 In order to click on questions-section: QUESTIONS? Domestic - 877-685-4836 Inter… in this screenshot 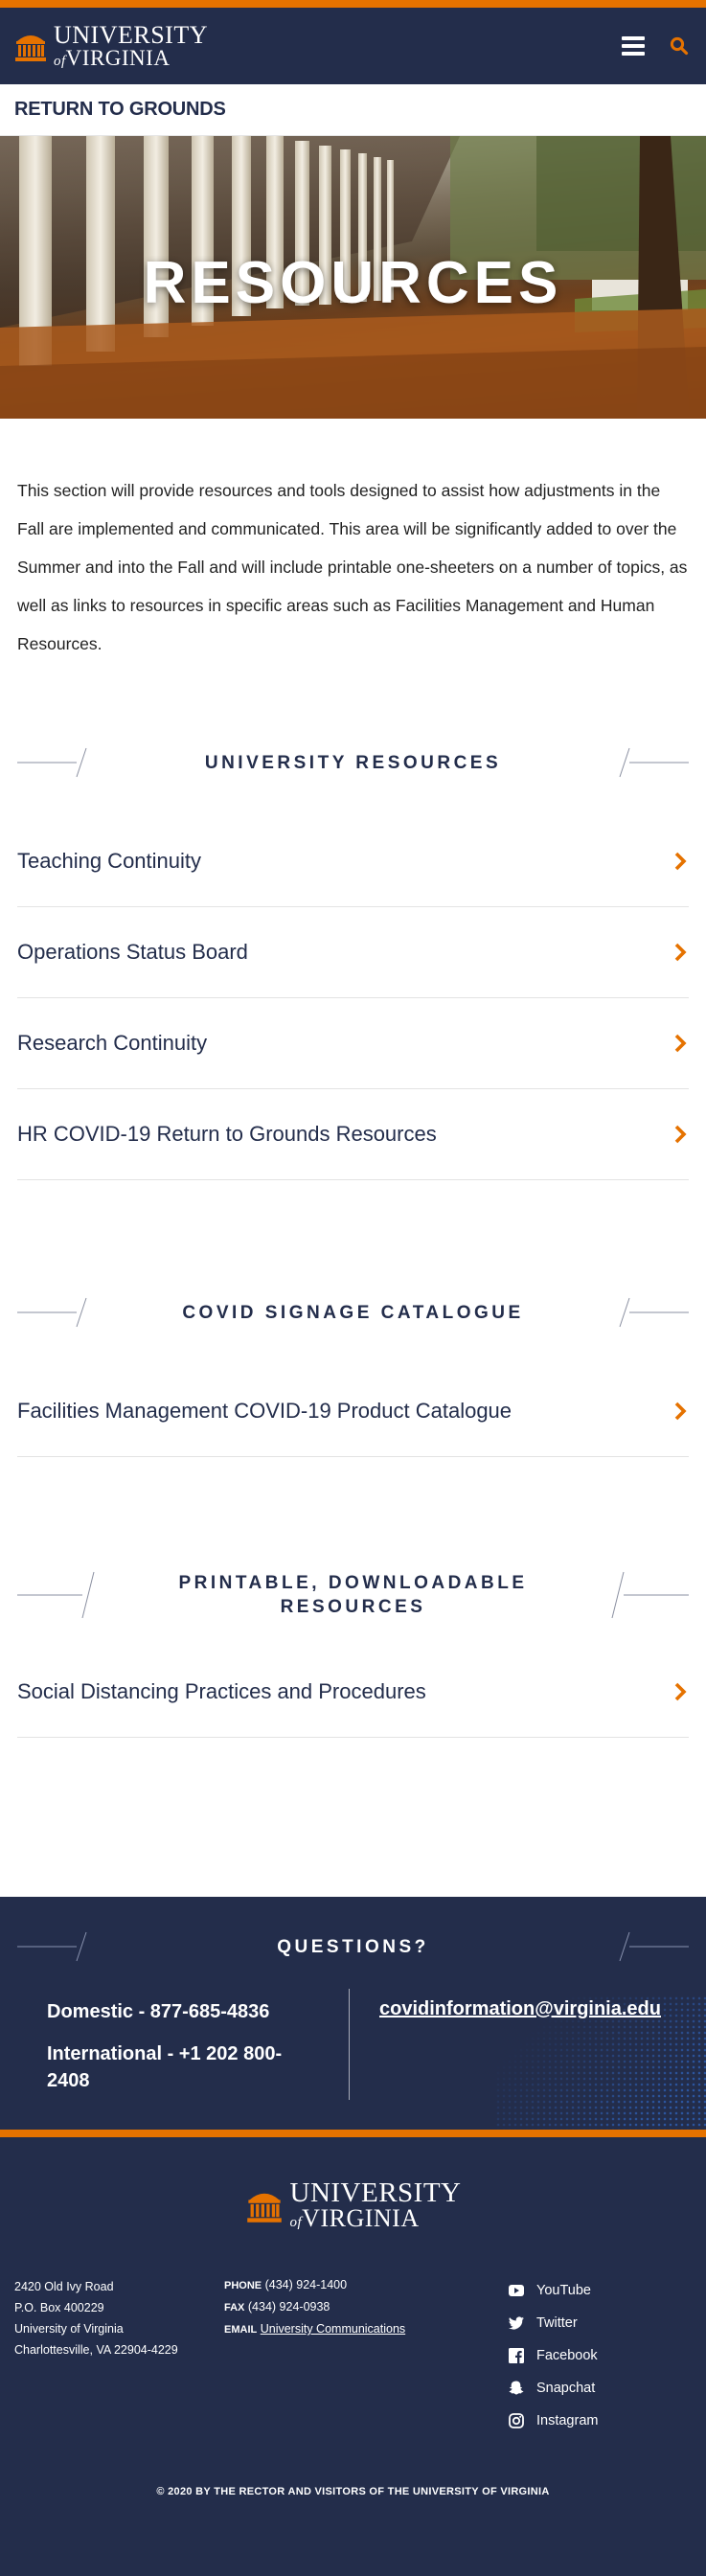, I will do `click(353, 2014)`.